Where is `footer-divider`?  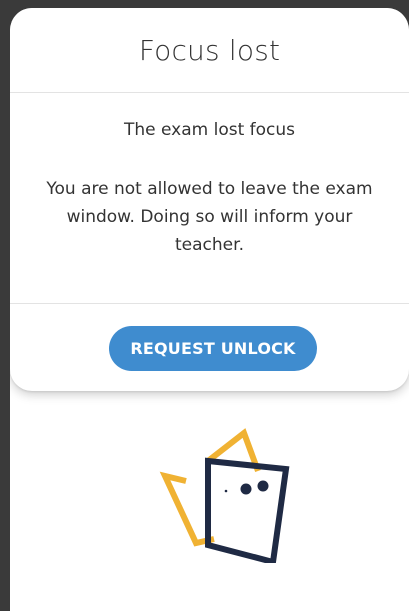 footer-divider is located at coordinates (209, 303).